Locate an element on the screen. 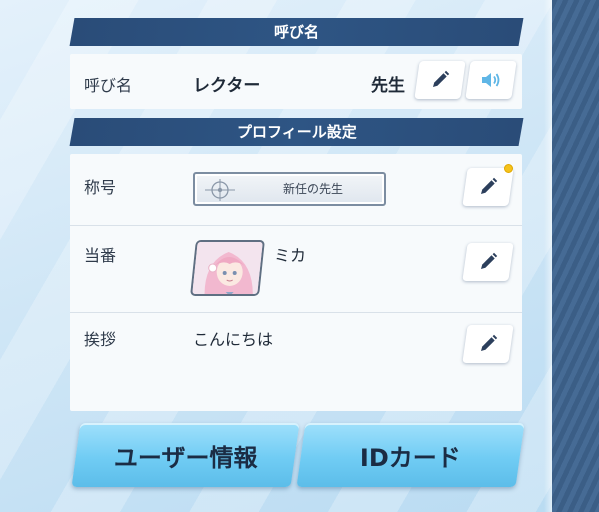 The image size is (599, 512). edit-greeting-button is located at coordinates (488, 344).